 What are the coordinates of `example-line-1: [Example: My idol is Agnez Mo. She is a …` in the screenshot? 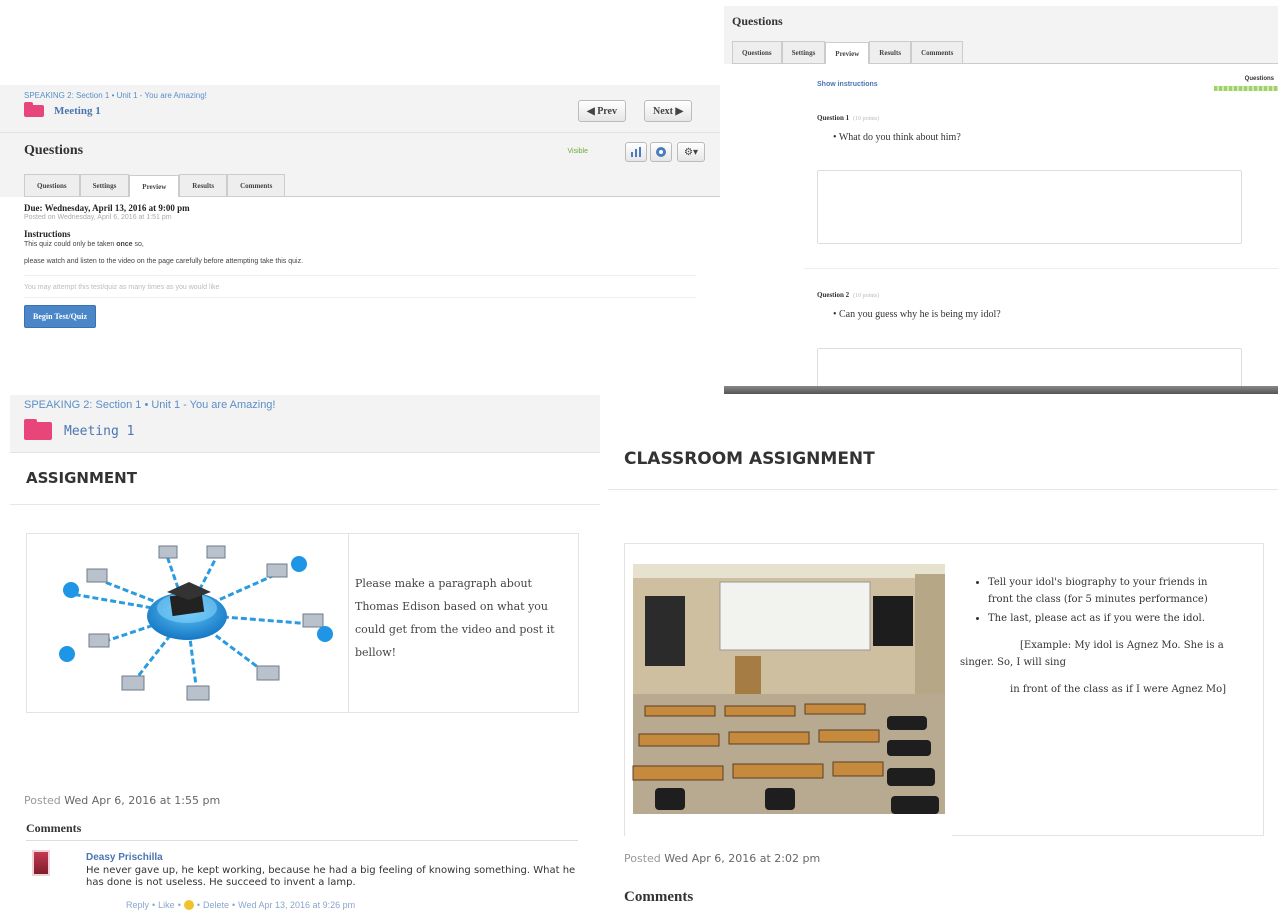 It's located at (1092, 654).